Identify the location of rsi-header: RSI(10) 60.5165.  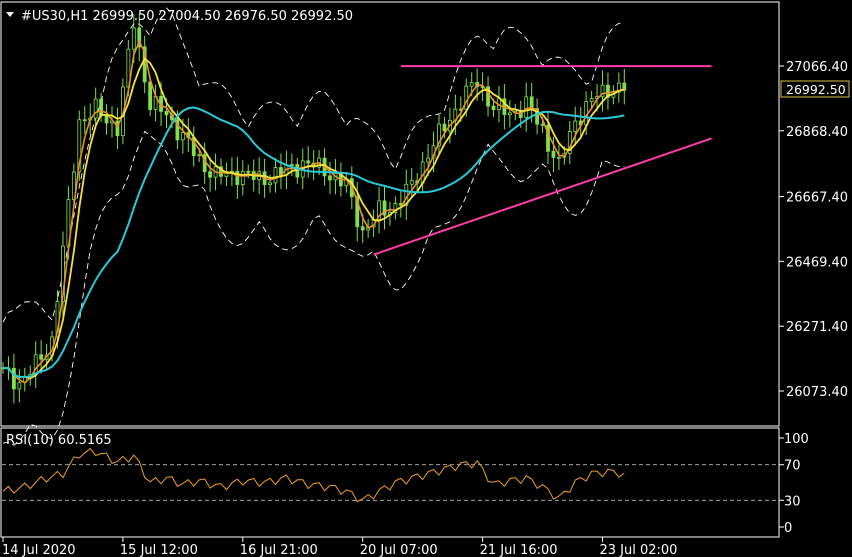
(59, 440).